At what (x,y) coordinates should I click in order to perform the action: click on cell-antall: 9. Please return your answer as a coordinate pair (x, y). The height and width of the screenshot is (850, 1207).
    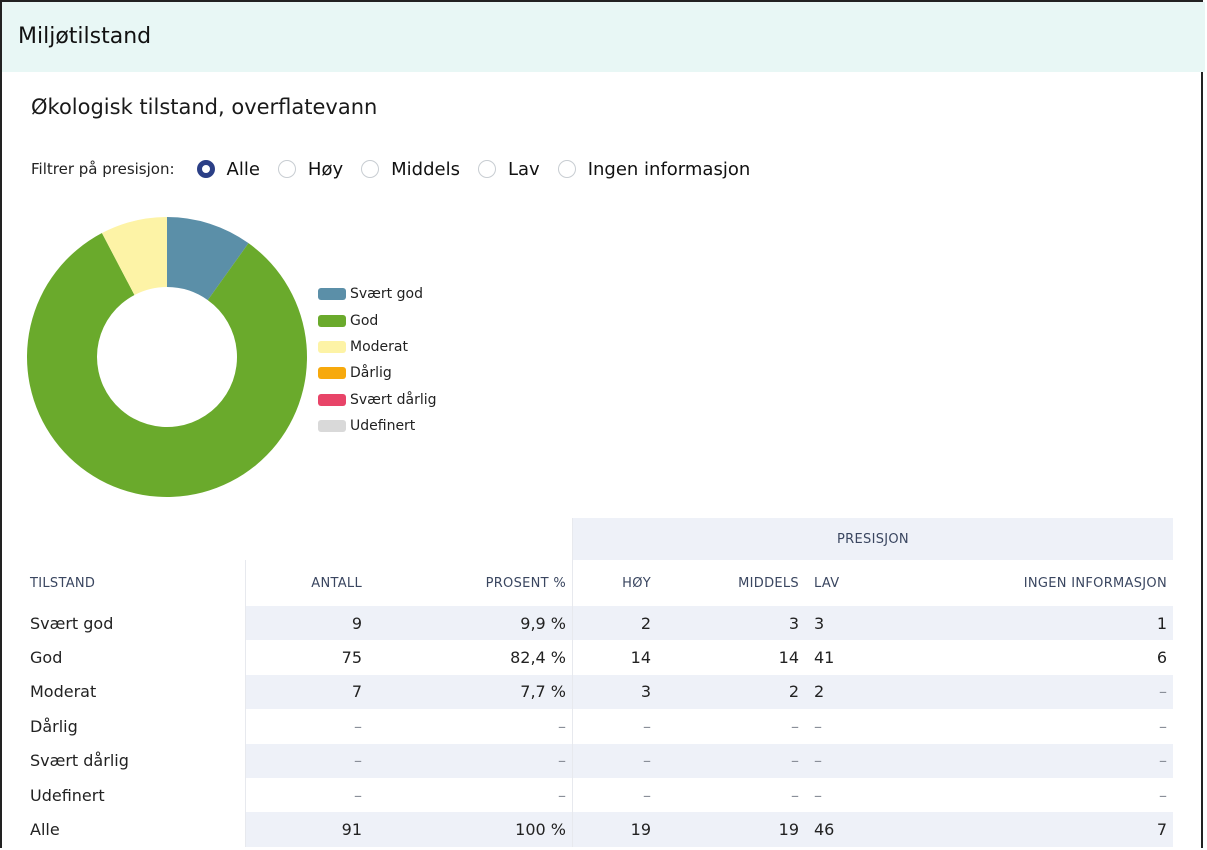
    Looking at the image, I should click on (305, 623).